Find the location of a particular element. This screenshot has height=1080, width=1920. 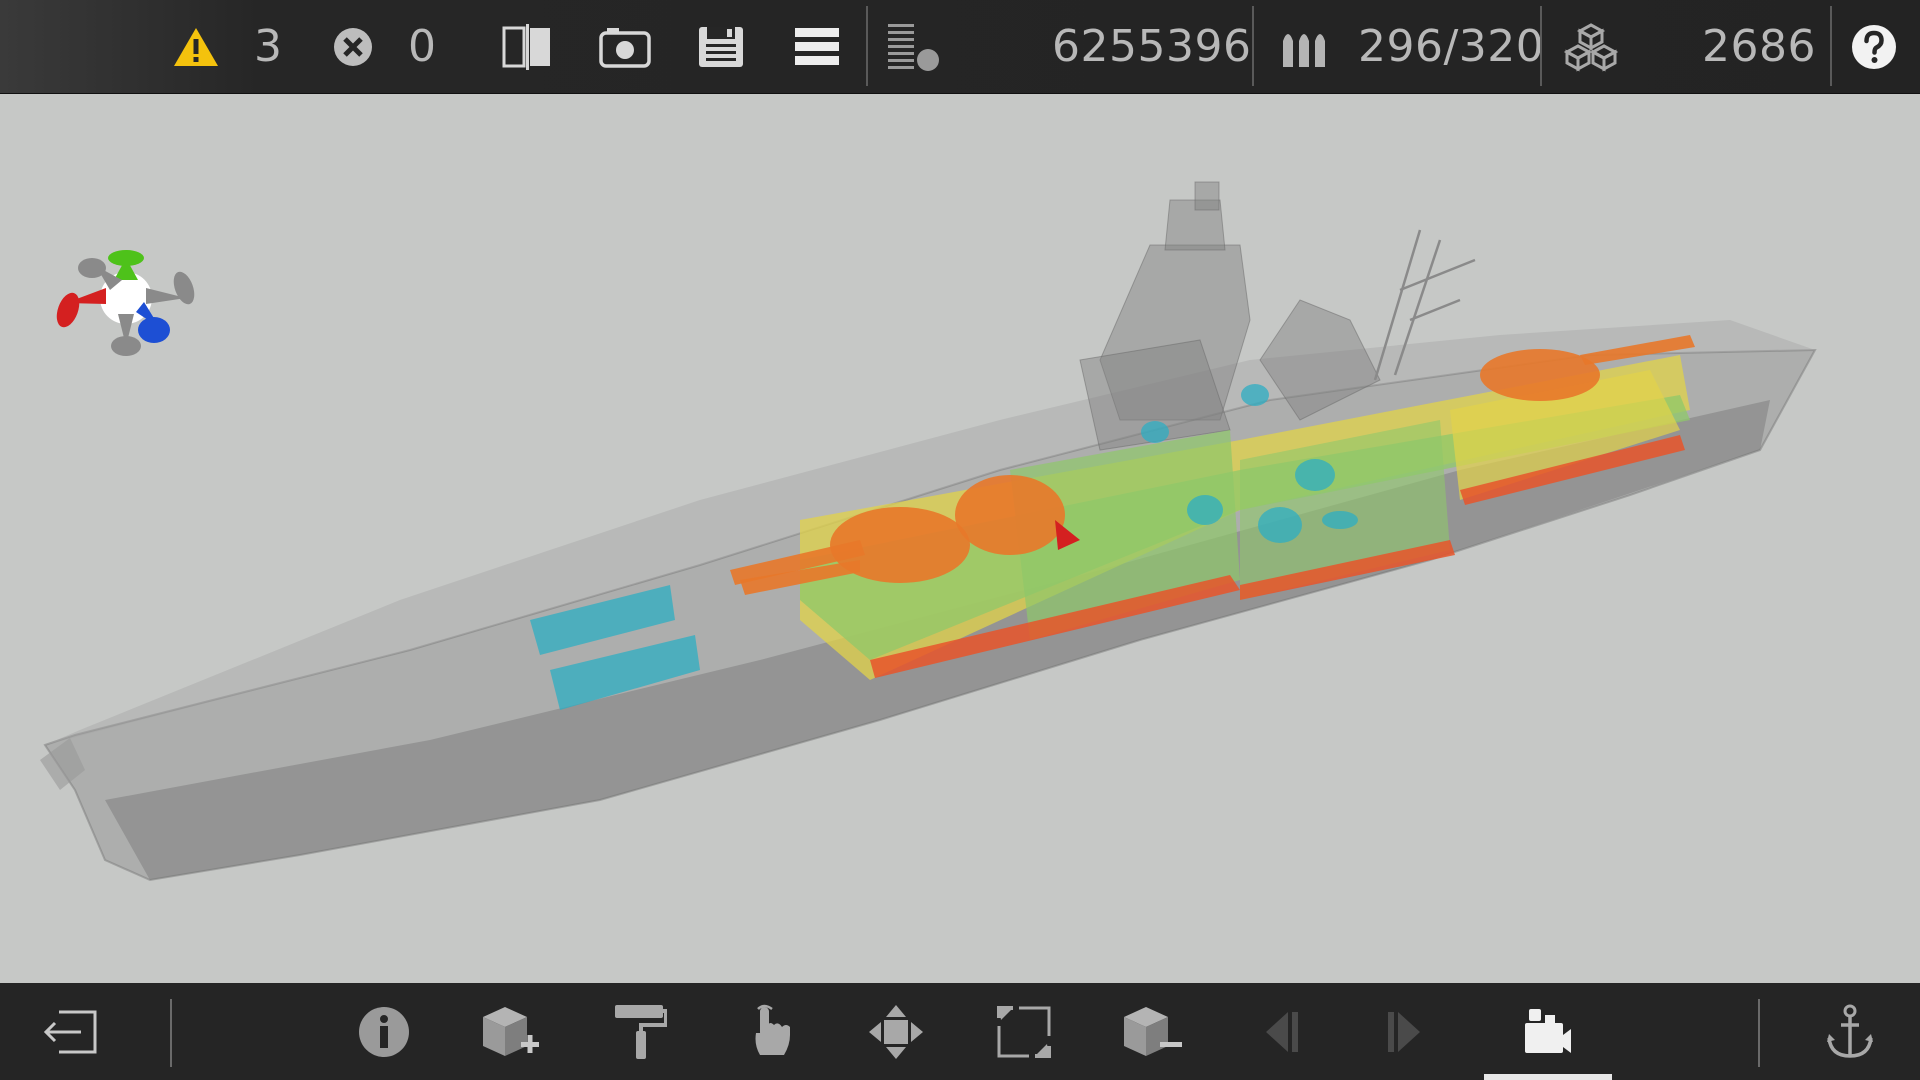

move-icon is located at coordinates (896, 1032).